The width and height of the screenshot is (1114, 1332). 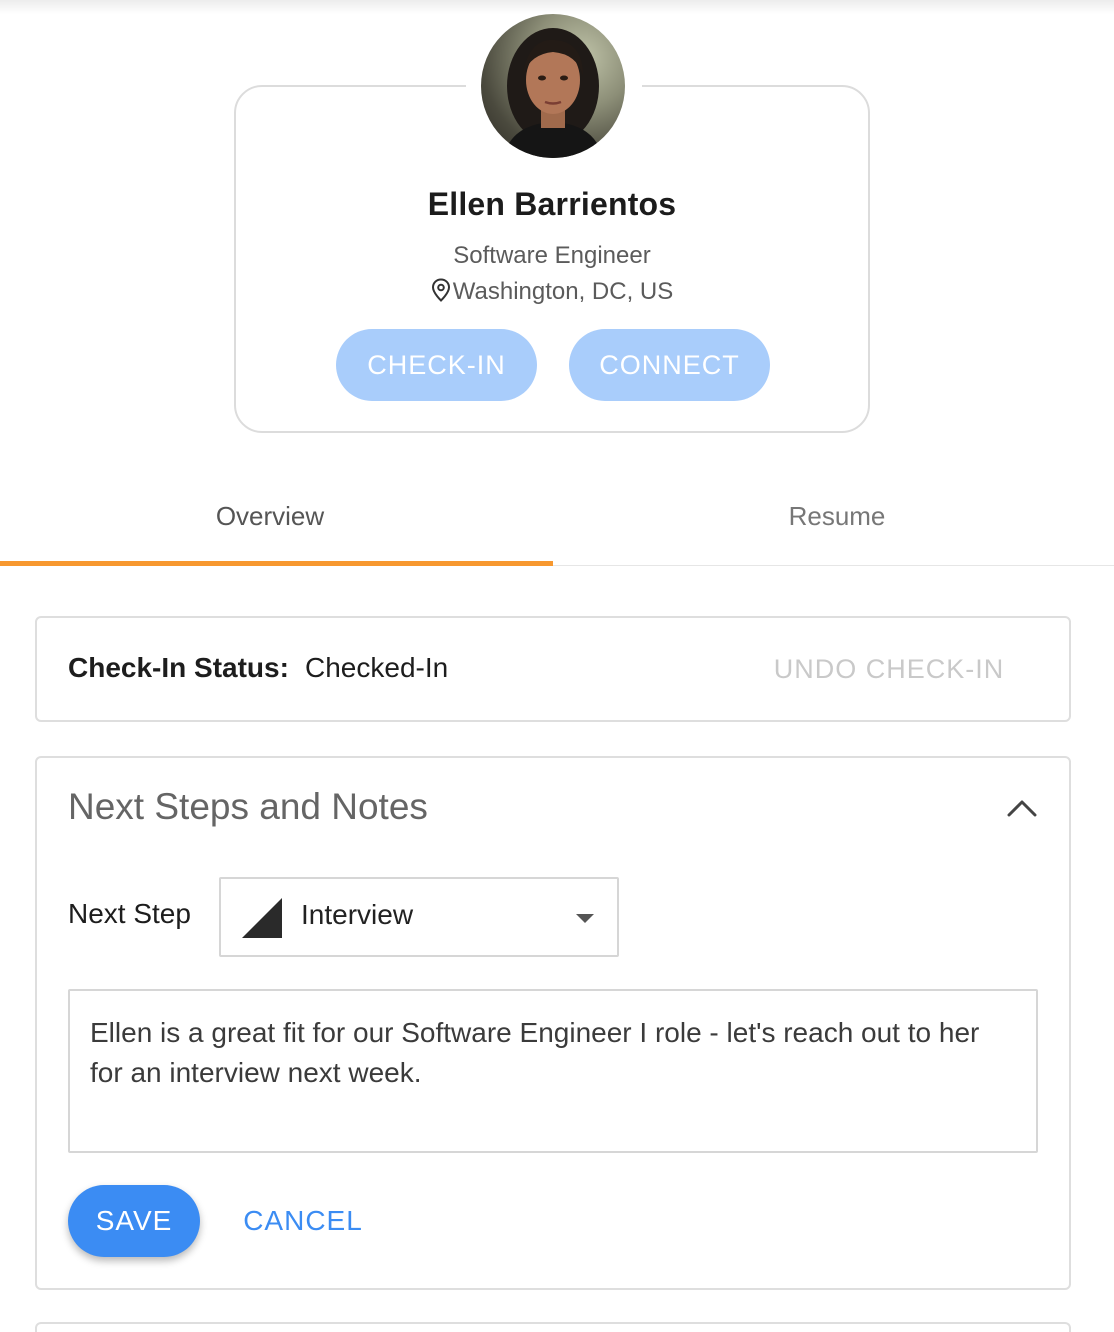 I want to click on next-step-label: Next Step, so click(x=129, y=913).